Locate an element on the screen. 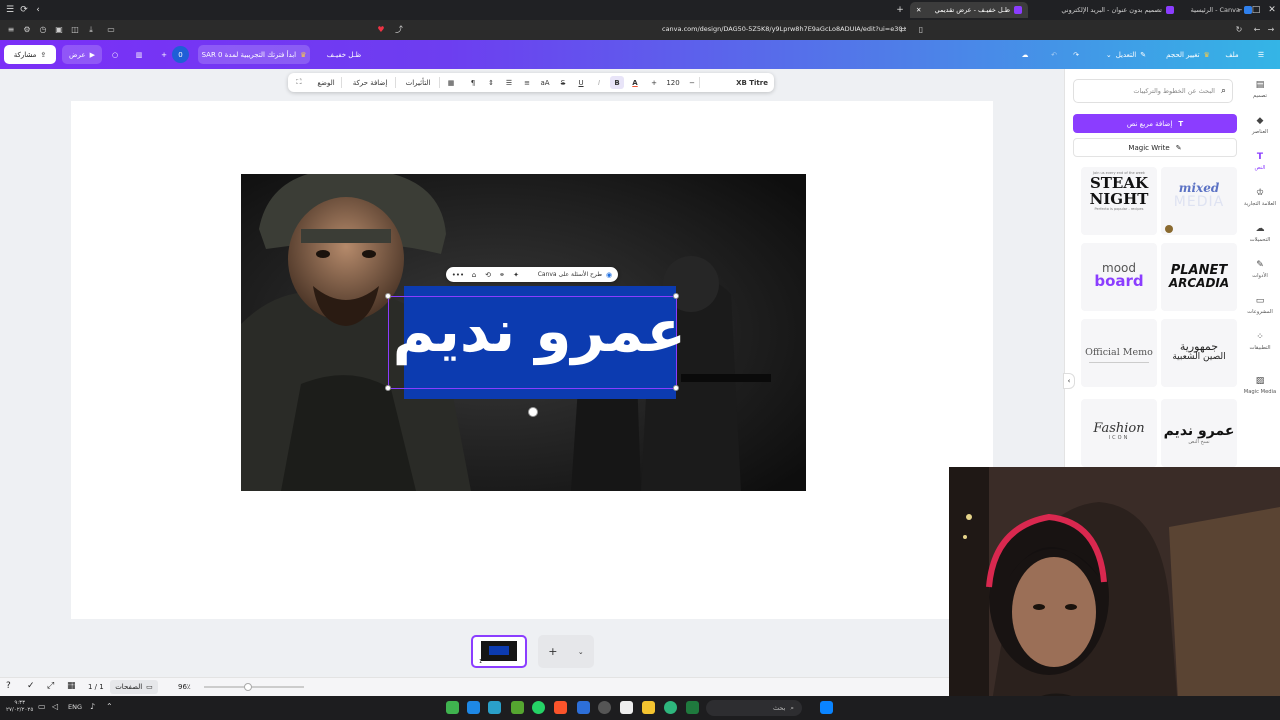  pages-button: ▭ الصفحات is located at coordinates (134, 687).